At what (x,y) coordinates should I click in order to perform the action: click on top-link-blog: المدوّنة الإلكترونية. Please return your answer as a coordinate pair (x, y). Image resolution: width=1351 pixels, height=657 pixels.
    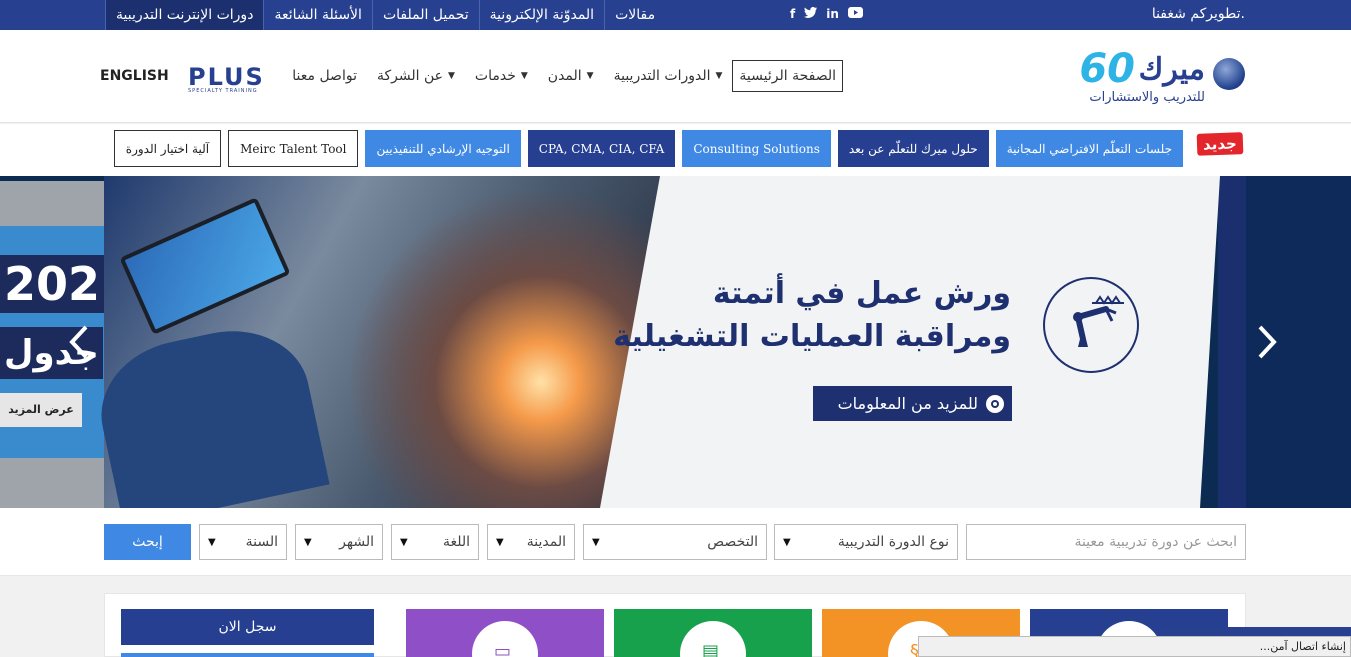
    Looking at the image, I should click on (541, 15).